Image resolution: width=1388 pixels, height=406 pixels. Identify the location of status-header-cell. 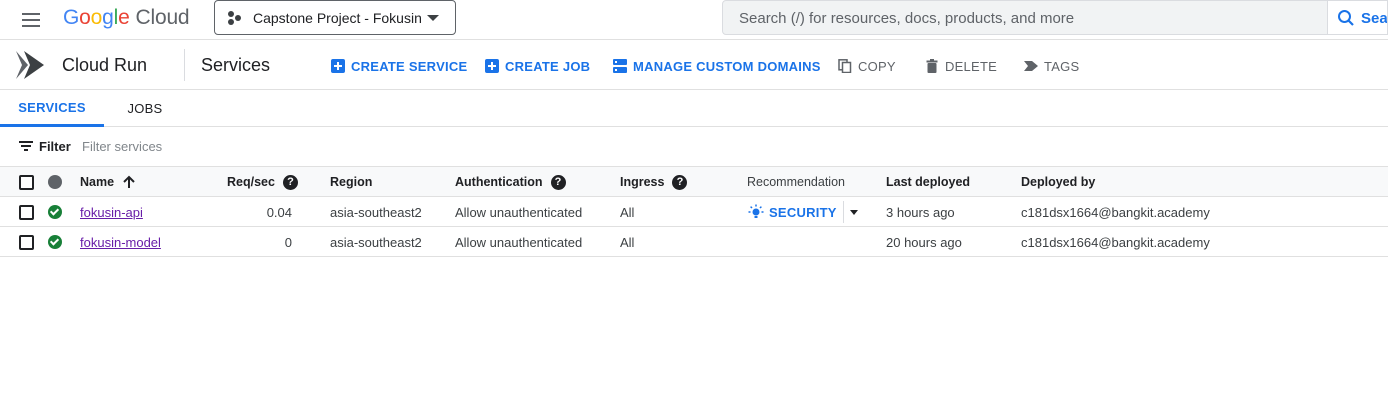
(55, 182).